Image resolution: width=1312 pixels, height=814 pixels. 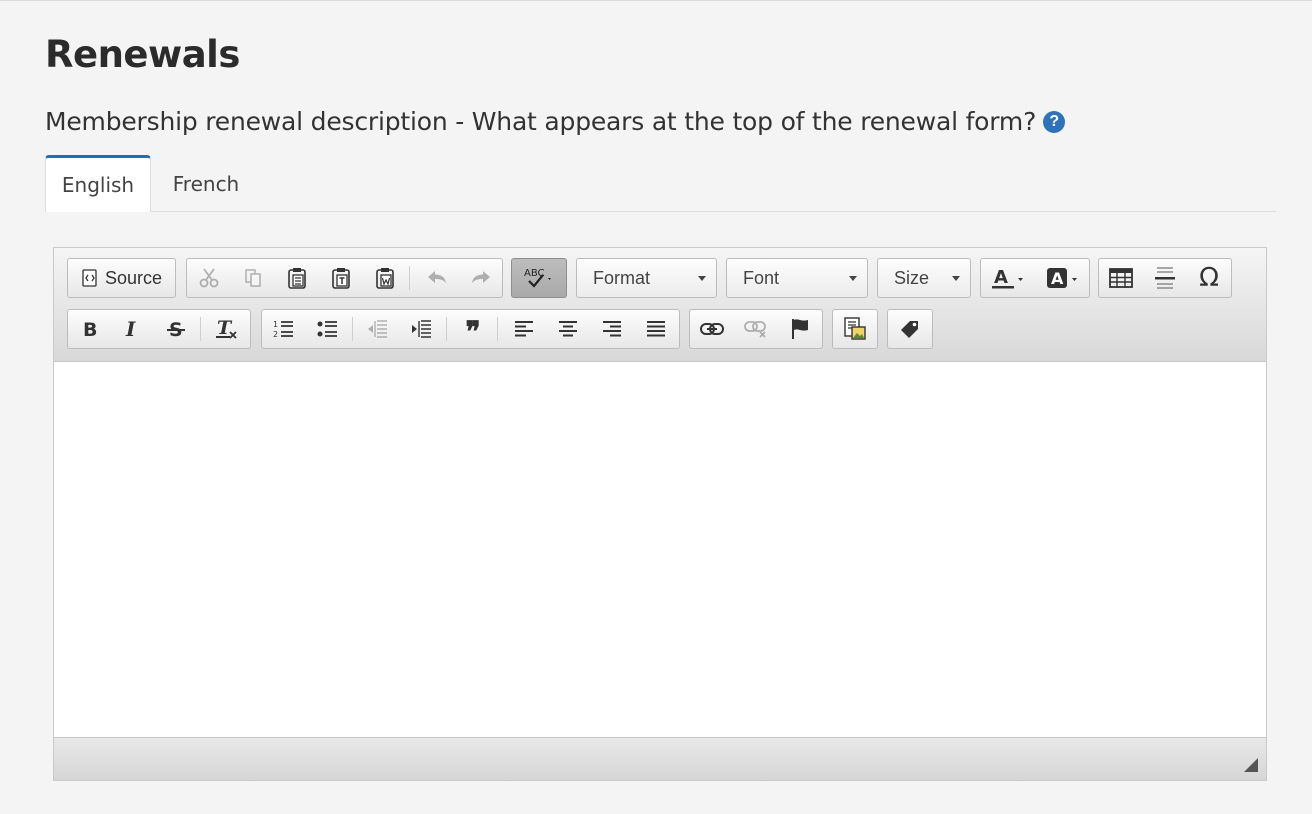 I want to click on background-color-icon: A, so click(x=1062, y=278).